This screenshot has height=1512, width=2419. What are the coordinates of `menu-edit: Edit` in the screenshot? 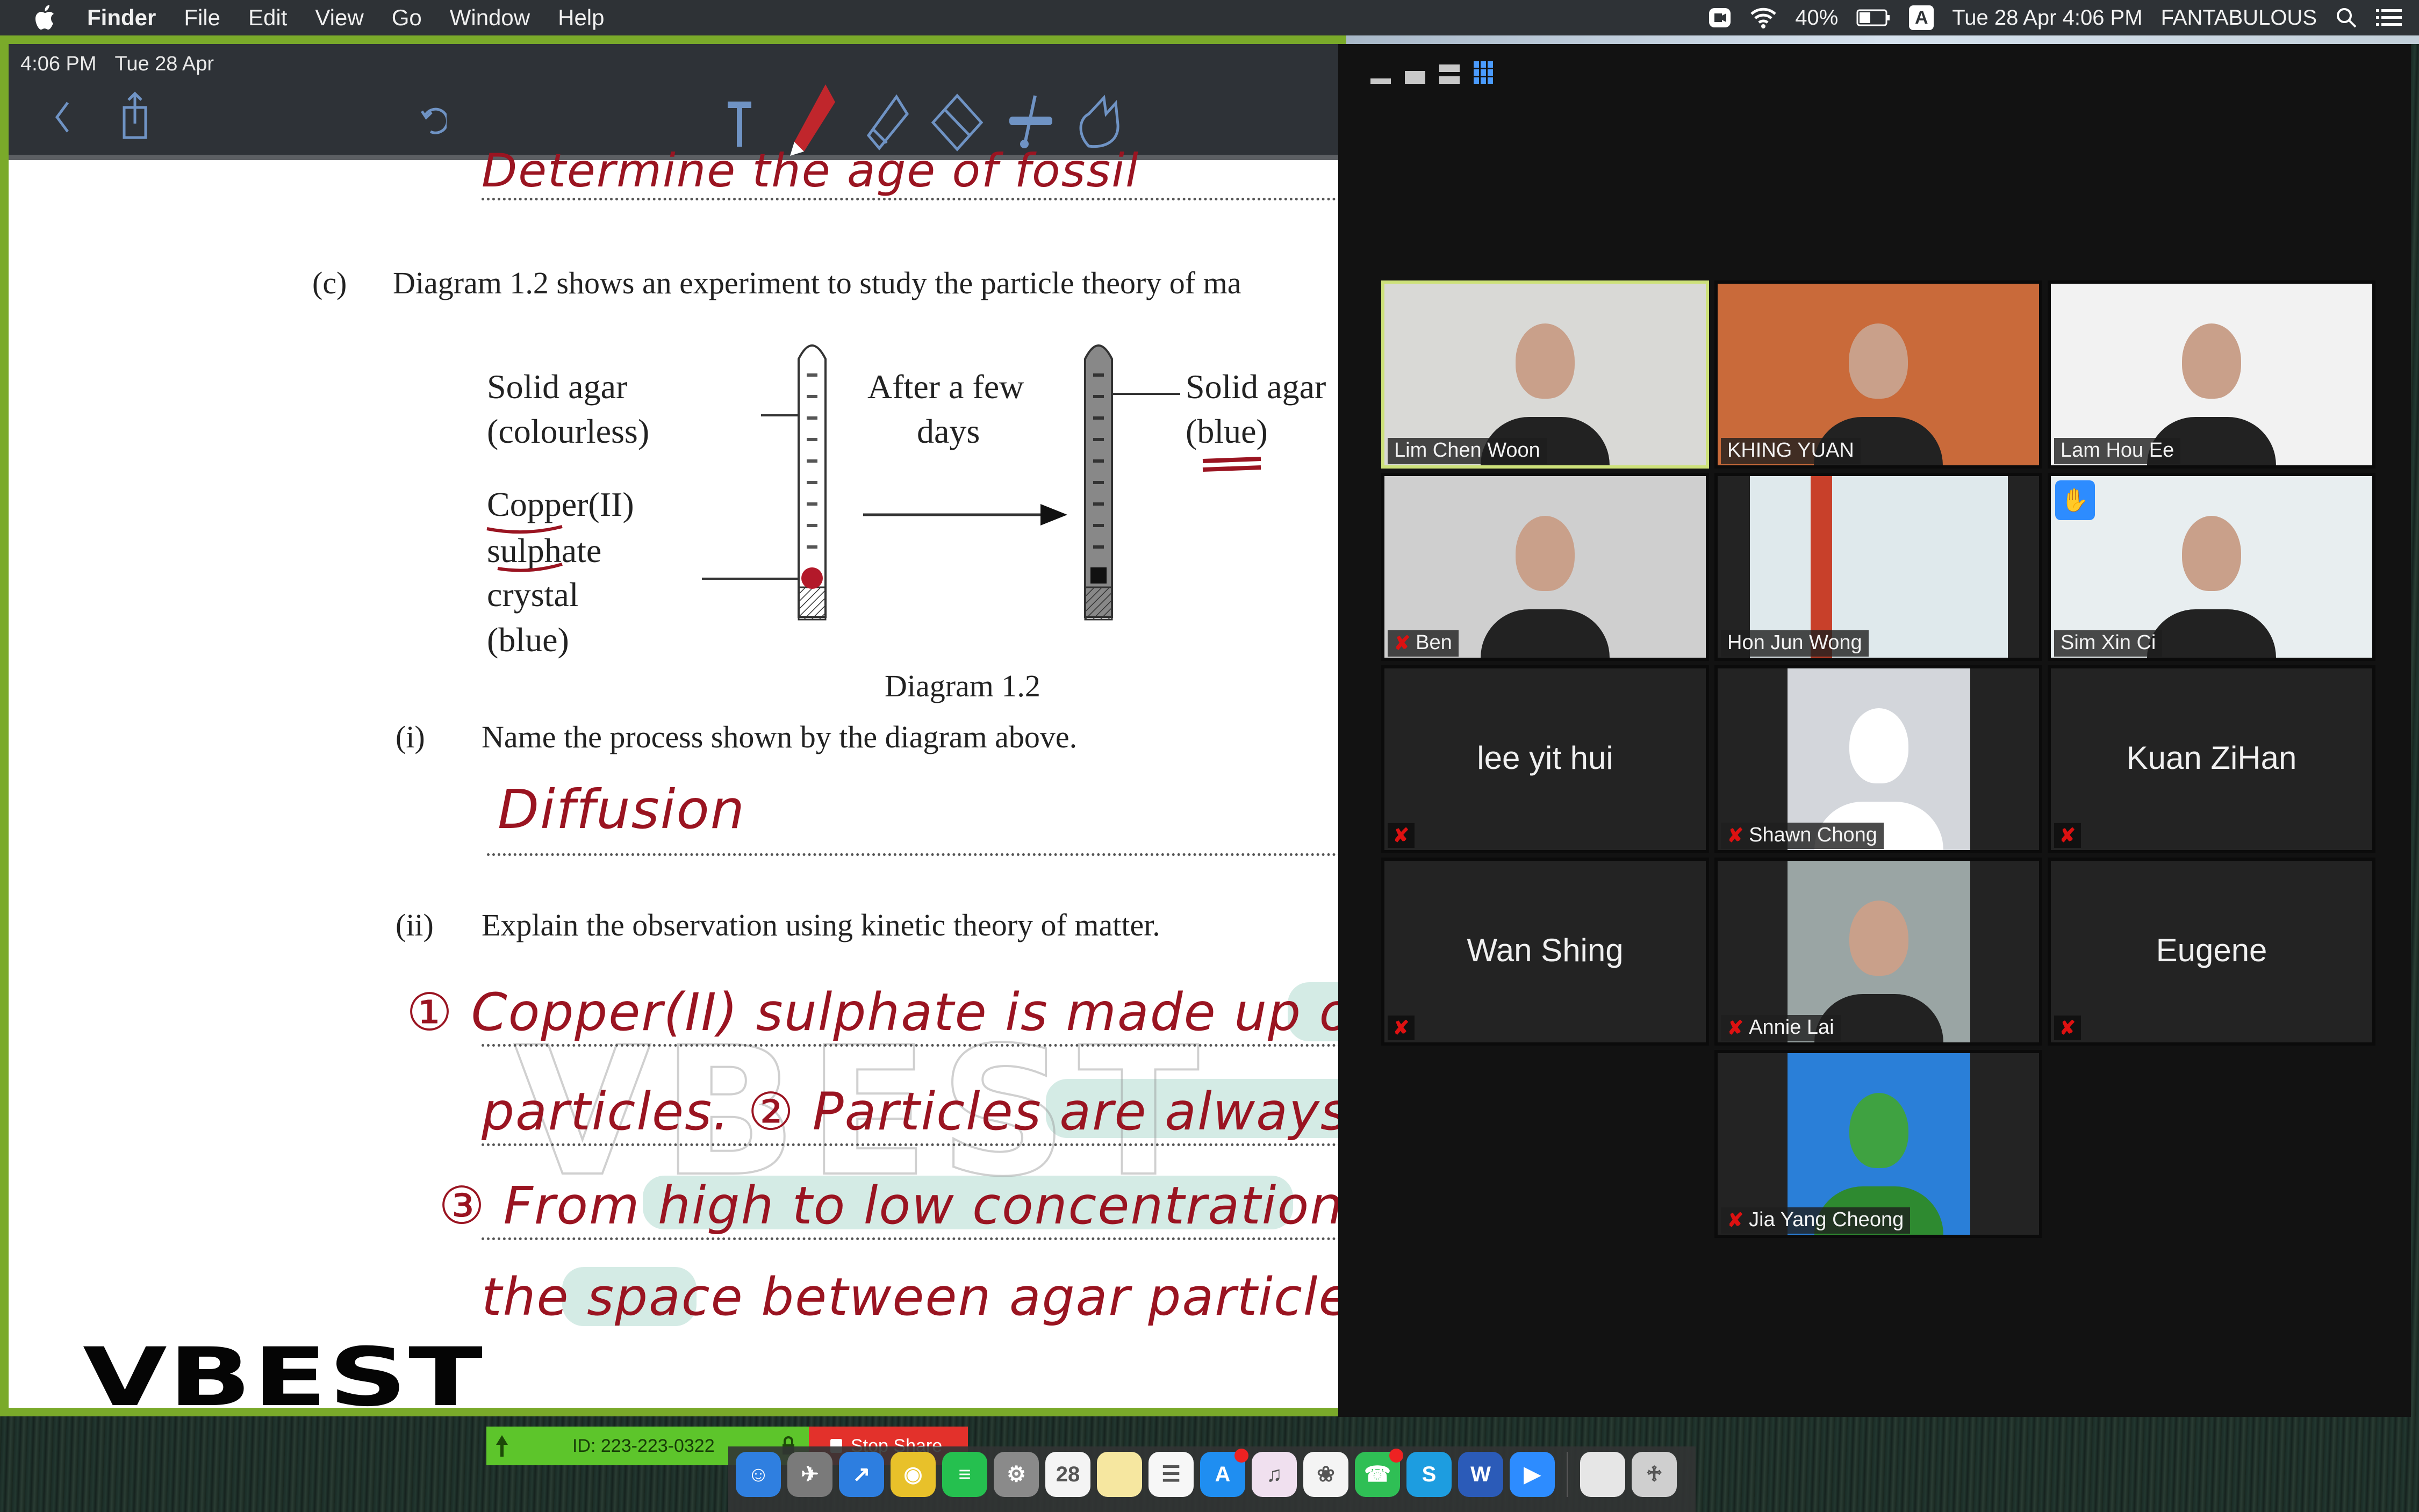 It's located at (267, 18).